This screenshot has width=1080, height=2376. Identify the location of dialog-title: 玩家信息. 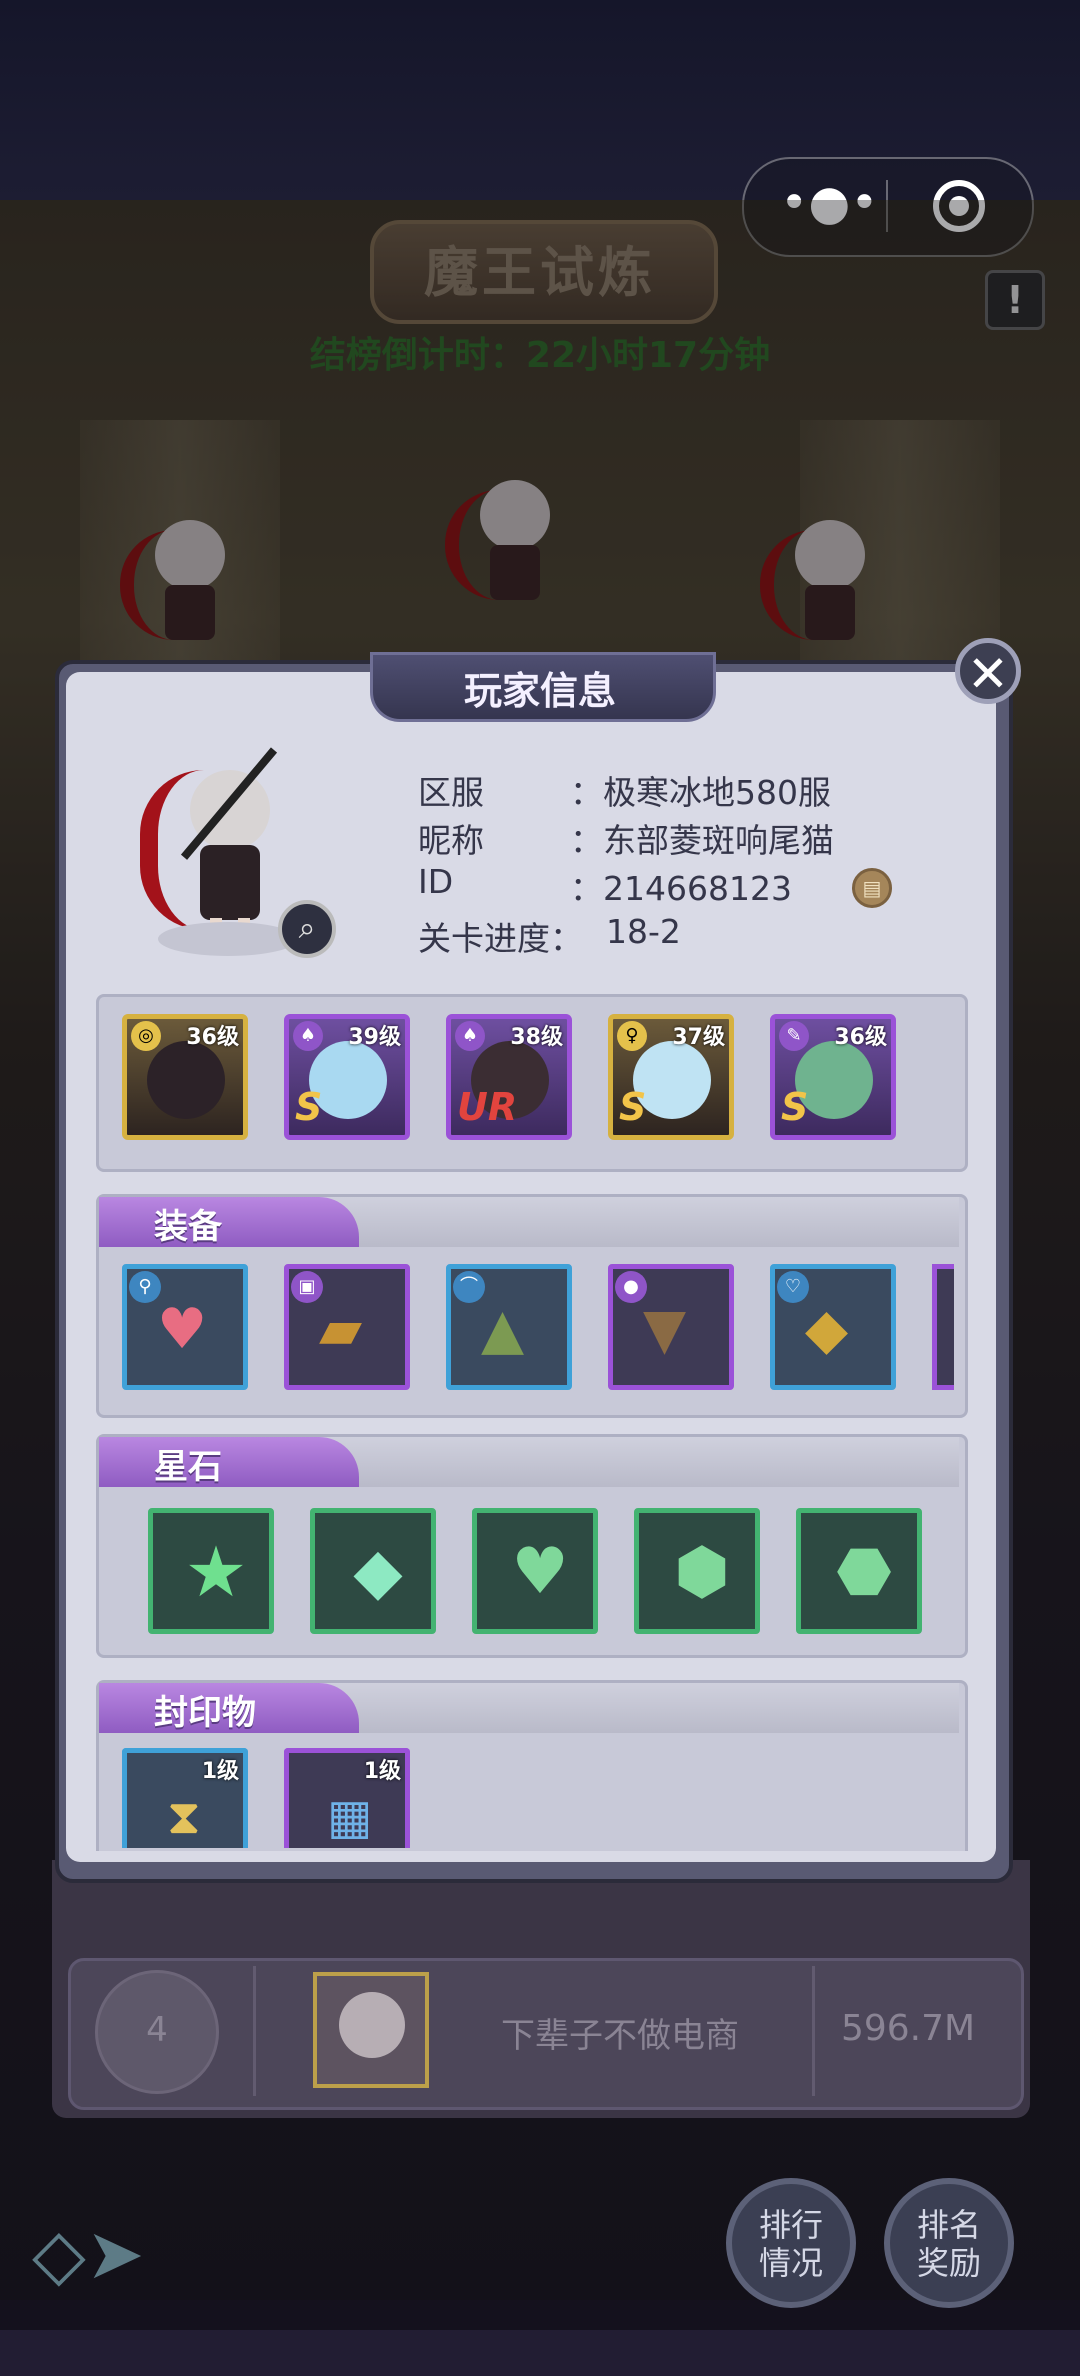
(539, 691).